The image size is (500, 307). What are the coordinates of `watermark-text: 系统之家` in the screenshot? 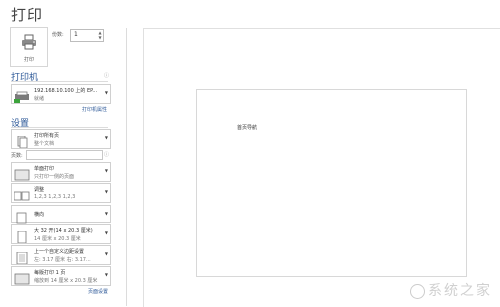 It's located at (460, 291).